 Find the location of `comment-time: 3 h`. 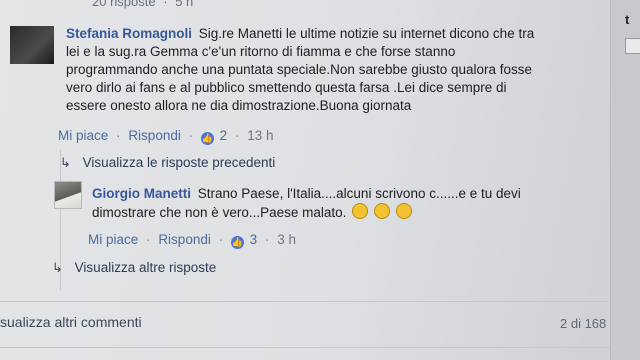

comment-time: 3 h is located at coordinates (286, 239).